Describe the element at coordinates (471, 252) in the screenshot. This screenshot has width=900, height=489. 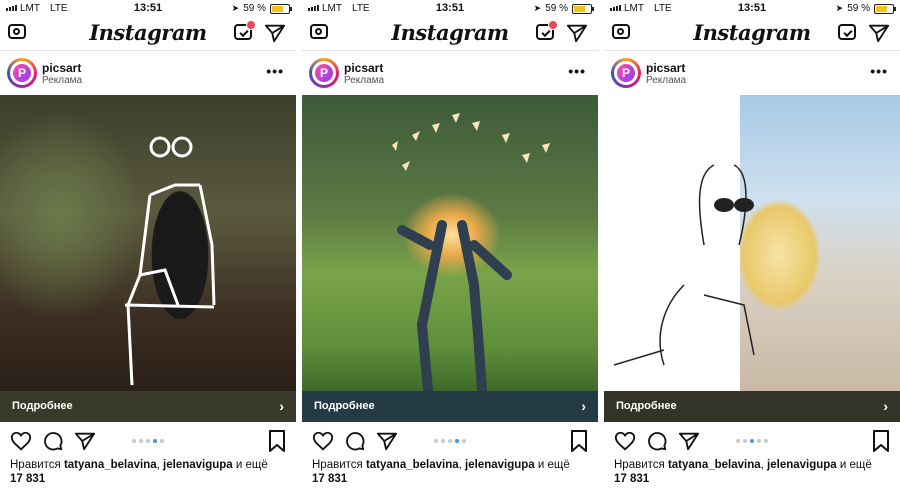
I see `dispersion-figure` at that location.